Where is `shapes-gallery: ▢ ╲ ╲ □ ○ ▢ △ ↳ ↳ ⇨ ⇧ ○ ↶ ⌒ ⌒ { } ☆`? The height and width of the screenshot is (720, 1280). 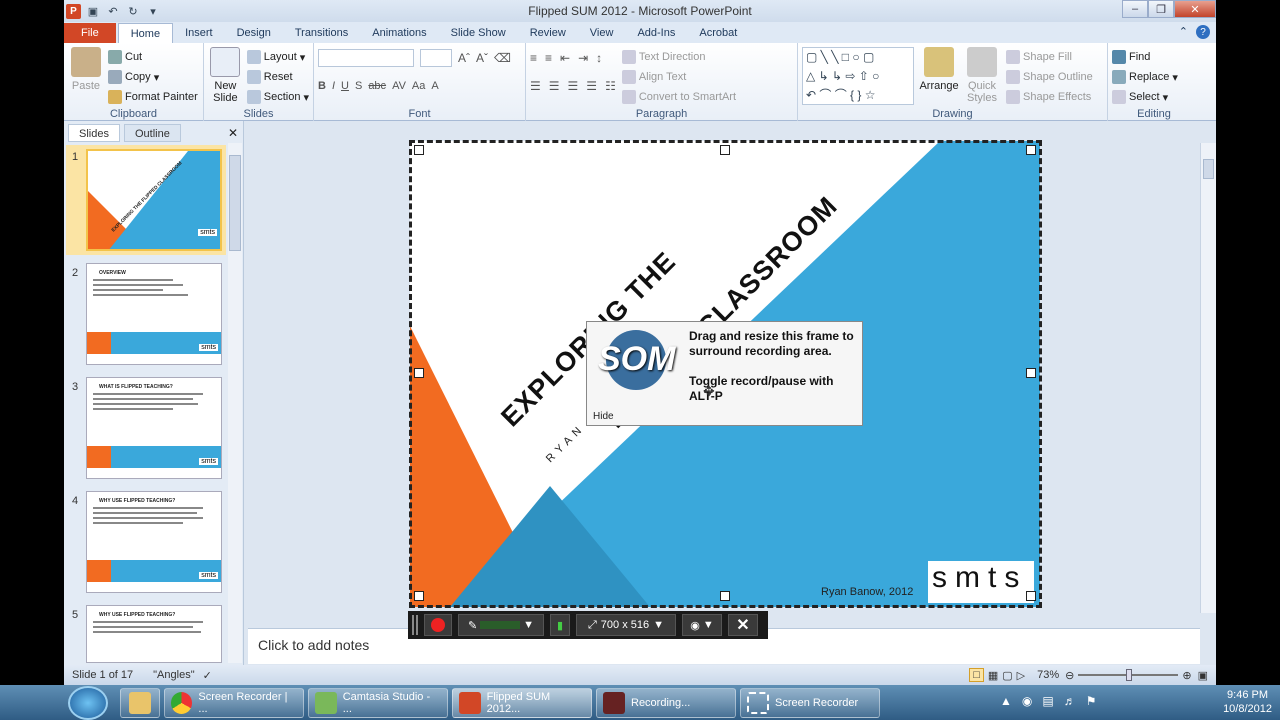 shapes-gallery: ▢ ╲ ╲ □ ○ ▢ △ ↳ ↳ ⇨ ⇧ ○ ↶ ⌒ ⌒ { } ☆ is located at coordinates (858, 76).